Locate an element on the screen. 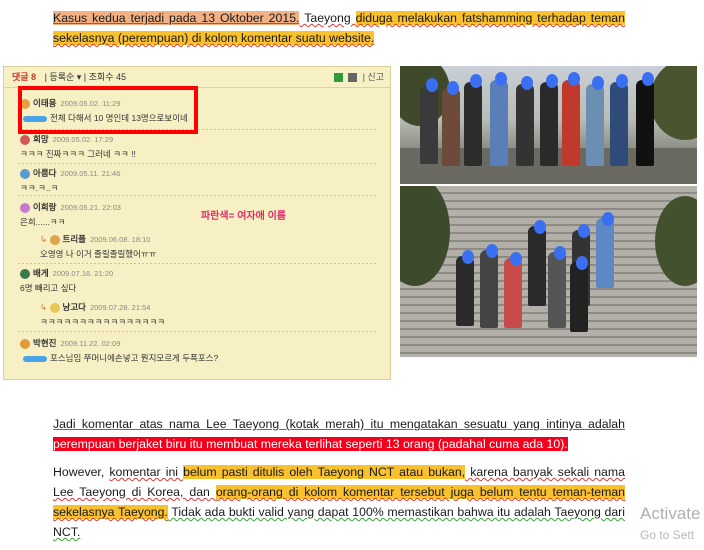 The image size is (704, 550). comment-date: 2009.05.21. 22:03 is located at coordinates (90, 207).